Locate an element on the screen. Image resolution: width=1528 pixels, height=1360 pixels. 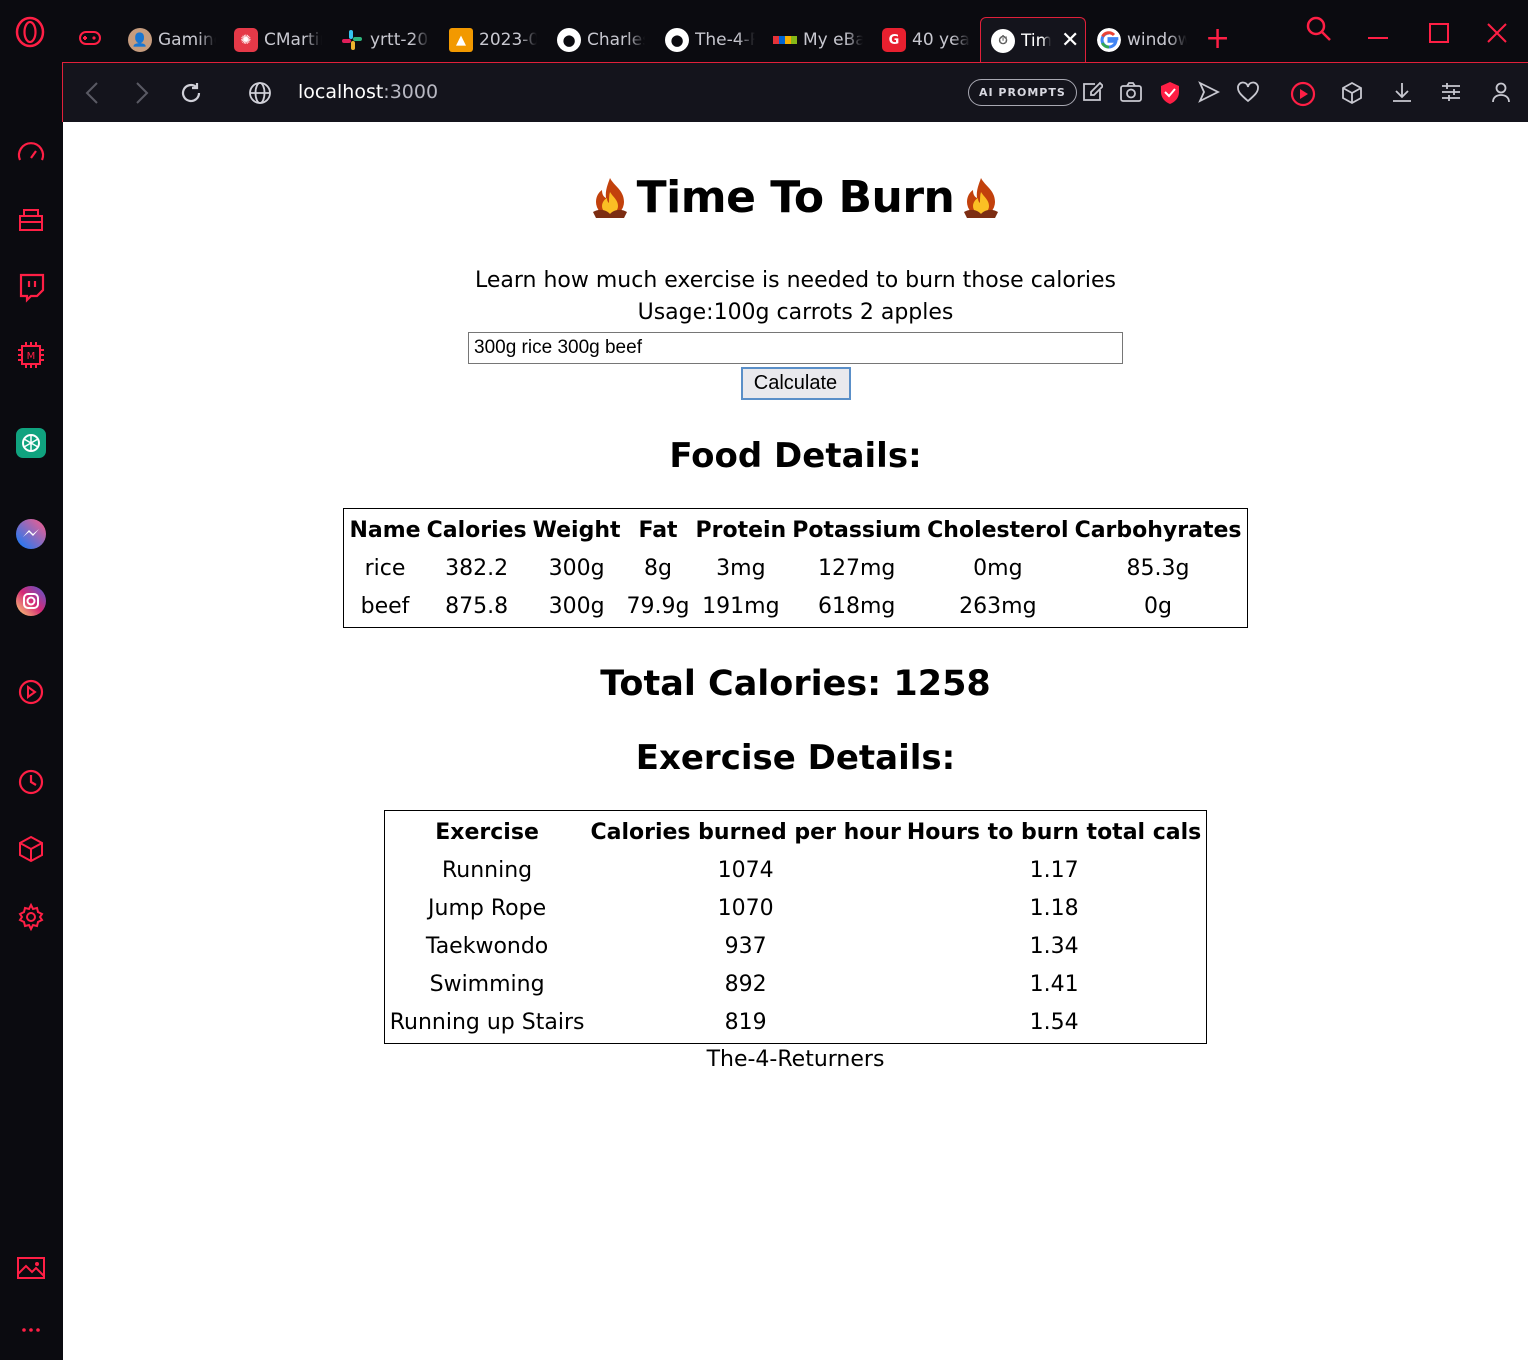
edit-icon is located at coordinates (1092, 92).